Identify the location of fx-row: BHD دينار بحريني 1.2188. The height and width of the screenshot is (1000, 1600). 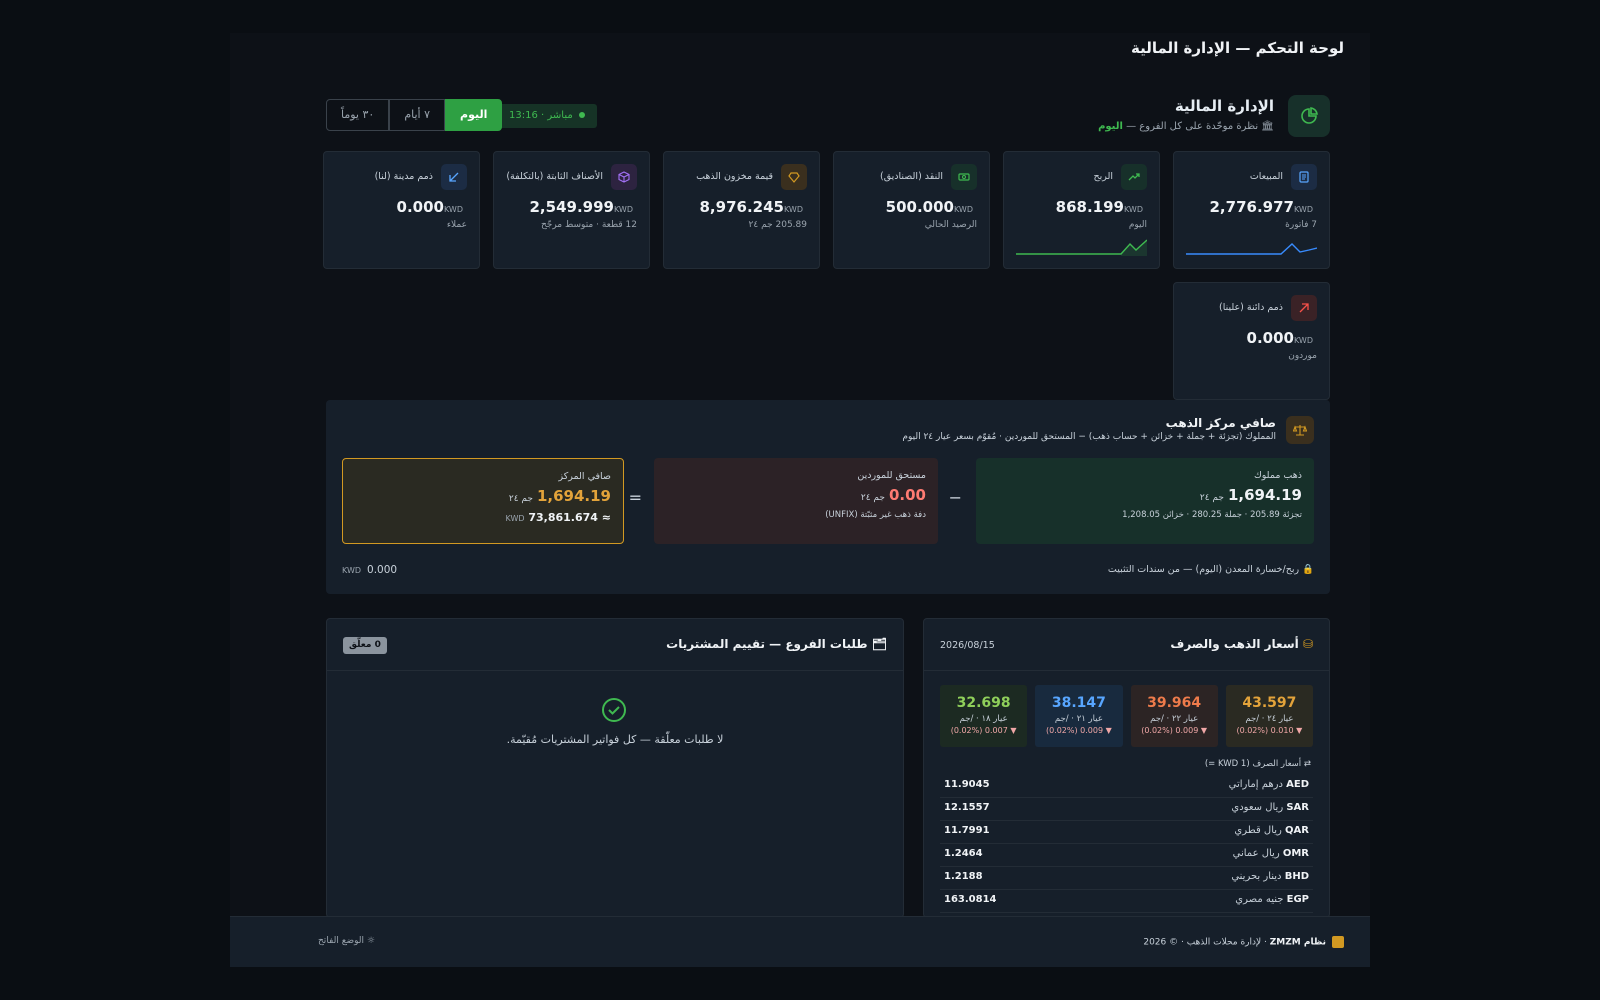
(1126, 878).